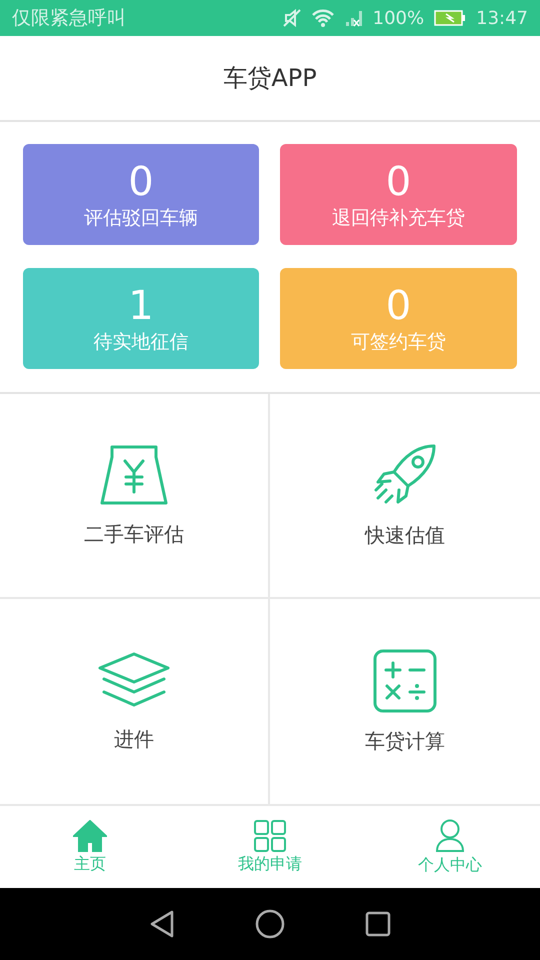  Describe the element at coordinates (398, 218) in the screenshot. I see `stat-label: 退回待补充车贷` at that location.